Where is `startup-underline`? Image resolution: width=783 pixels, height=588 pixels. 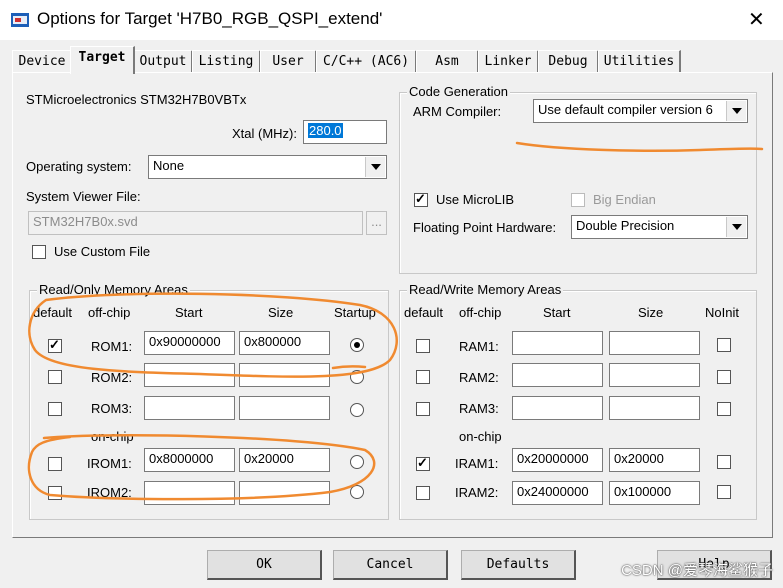
startup-underline is located at coordinates (349, 367).